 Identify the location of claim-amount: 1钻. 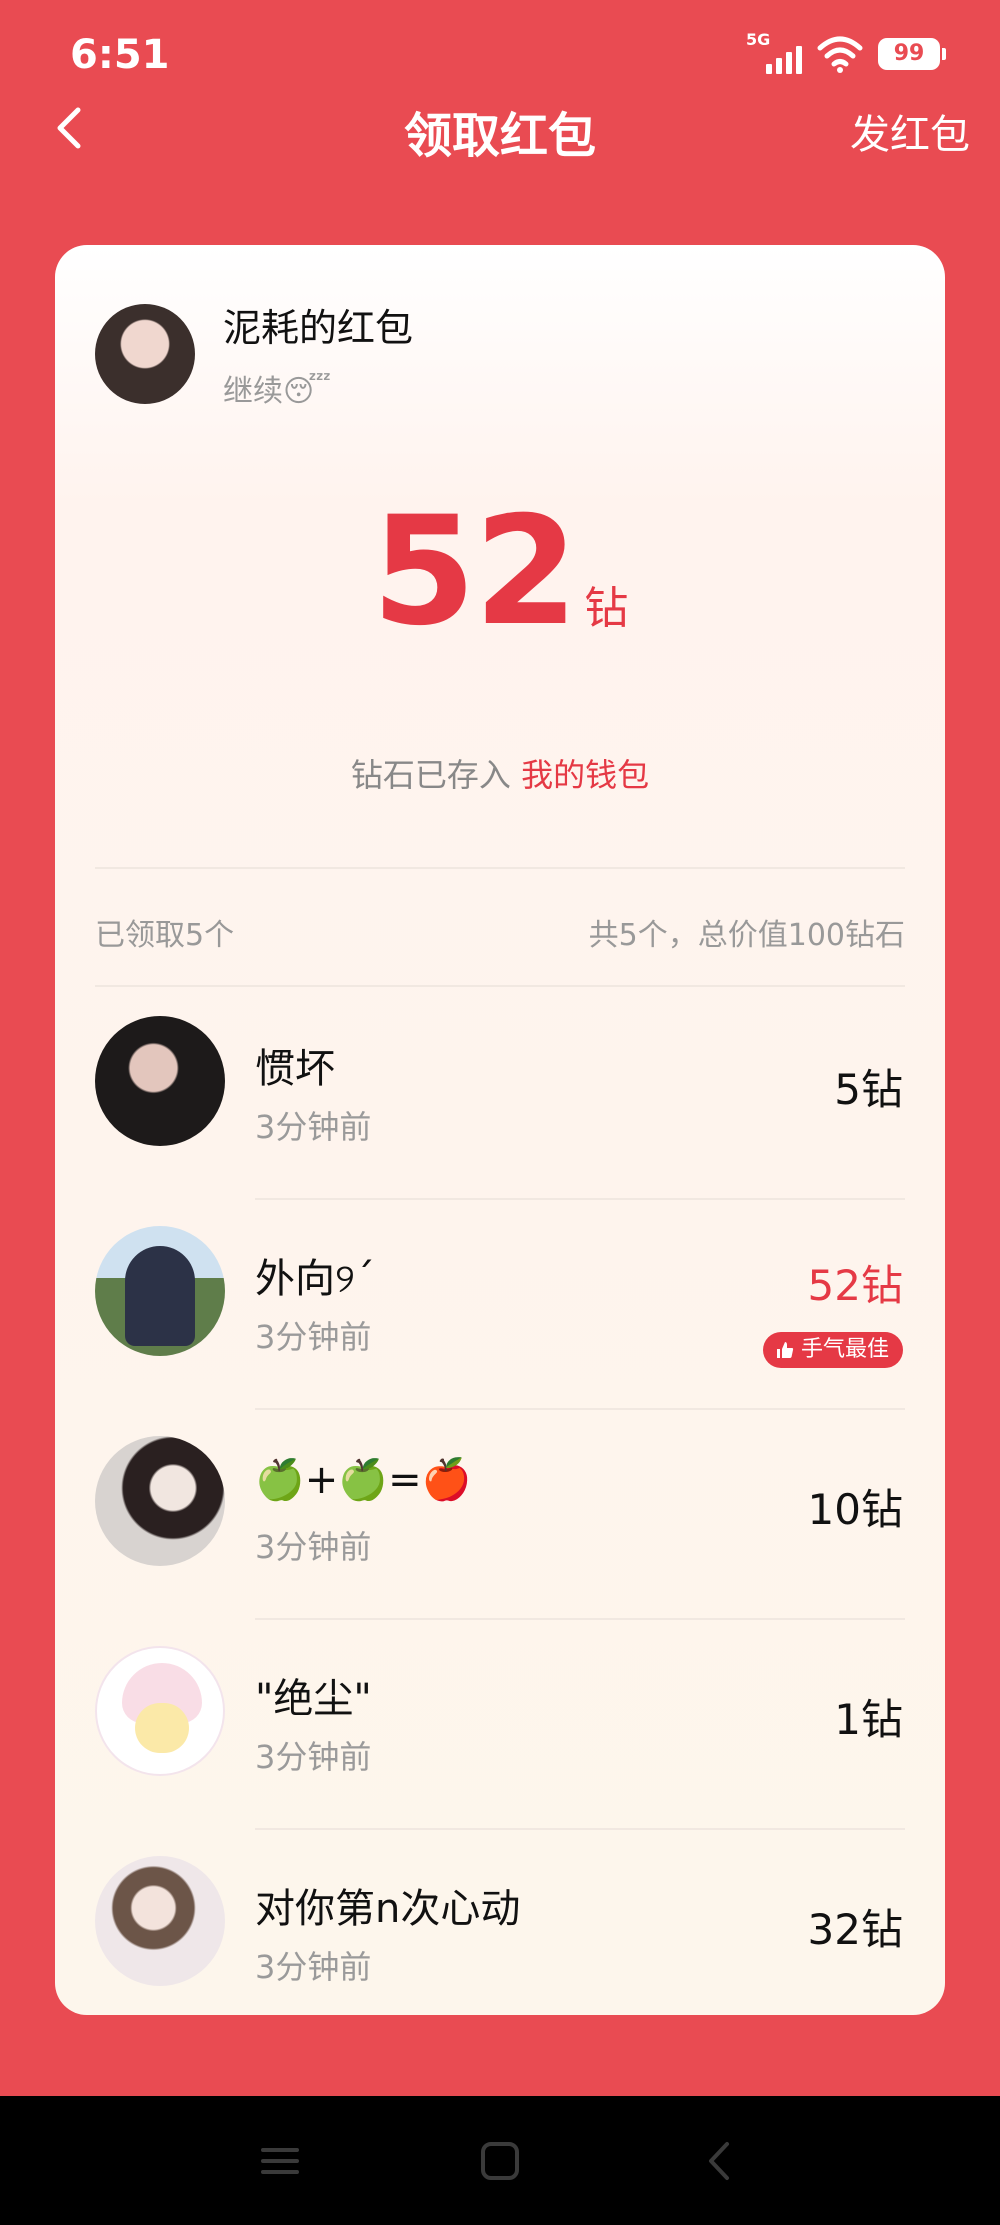
(868, 1719).